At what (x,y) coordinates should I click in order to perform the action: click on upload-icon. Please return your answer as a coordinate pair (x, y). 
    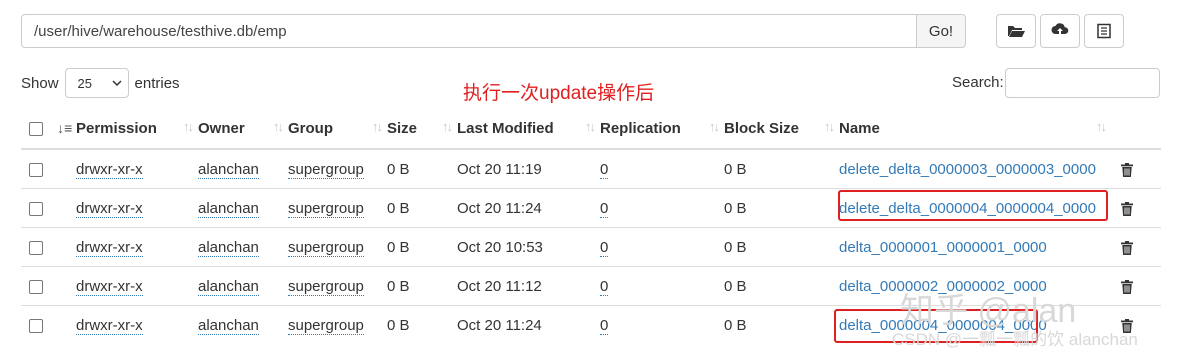
    Looking at the image, I should click on (1060, 29).